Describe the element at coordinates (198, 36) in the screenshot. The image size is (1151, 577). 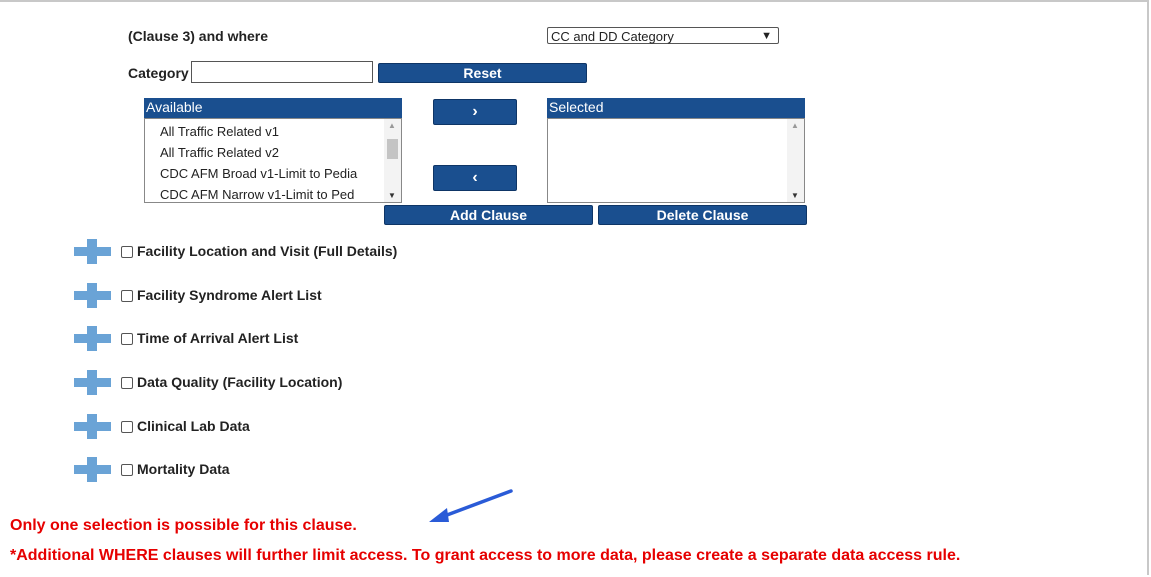
I see `clause-label: (Clause 3) and where` at that location.